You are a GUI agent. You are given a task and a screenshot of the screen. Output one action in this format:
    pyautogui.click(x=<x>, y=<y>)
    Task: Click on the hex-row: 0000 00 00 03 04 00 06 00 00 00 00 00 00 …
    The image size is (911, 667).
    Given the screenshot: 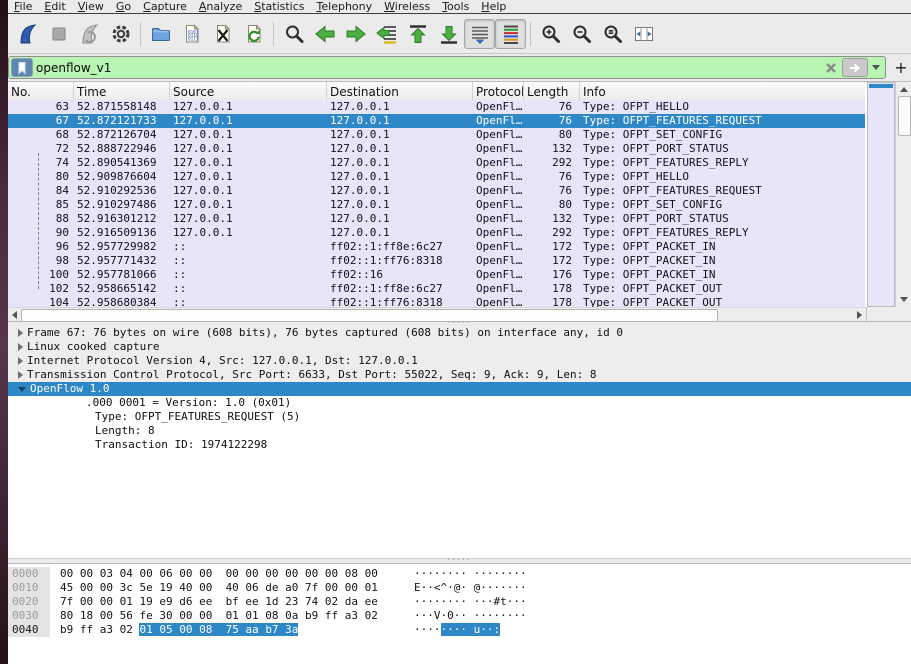 What is the action you would take?
    pyautogui.click(x=459, y=574)
    